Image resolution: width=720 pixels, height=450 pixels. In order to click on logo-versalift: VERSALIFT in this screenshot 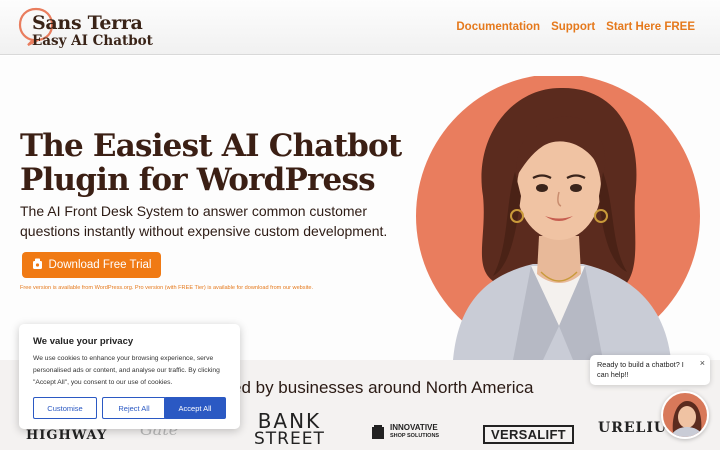, I will do `click(528, 434)`.